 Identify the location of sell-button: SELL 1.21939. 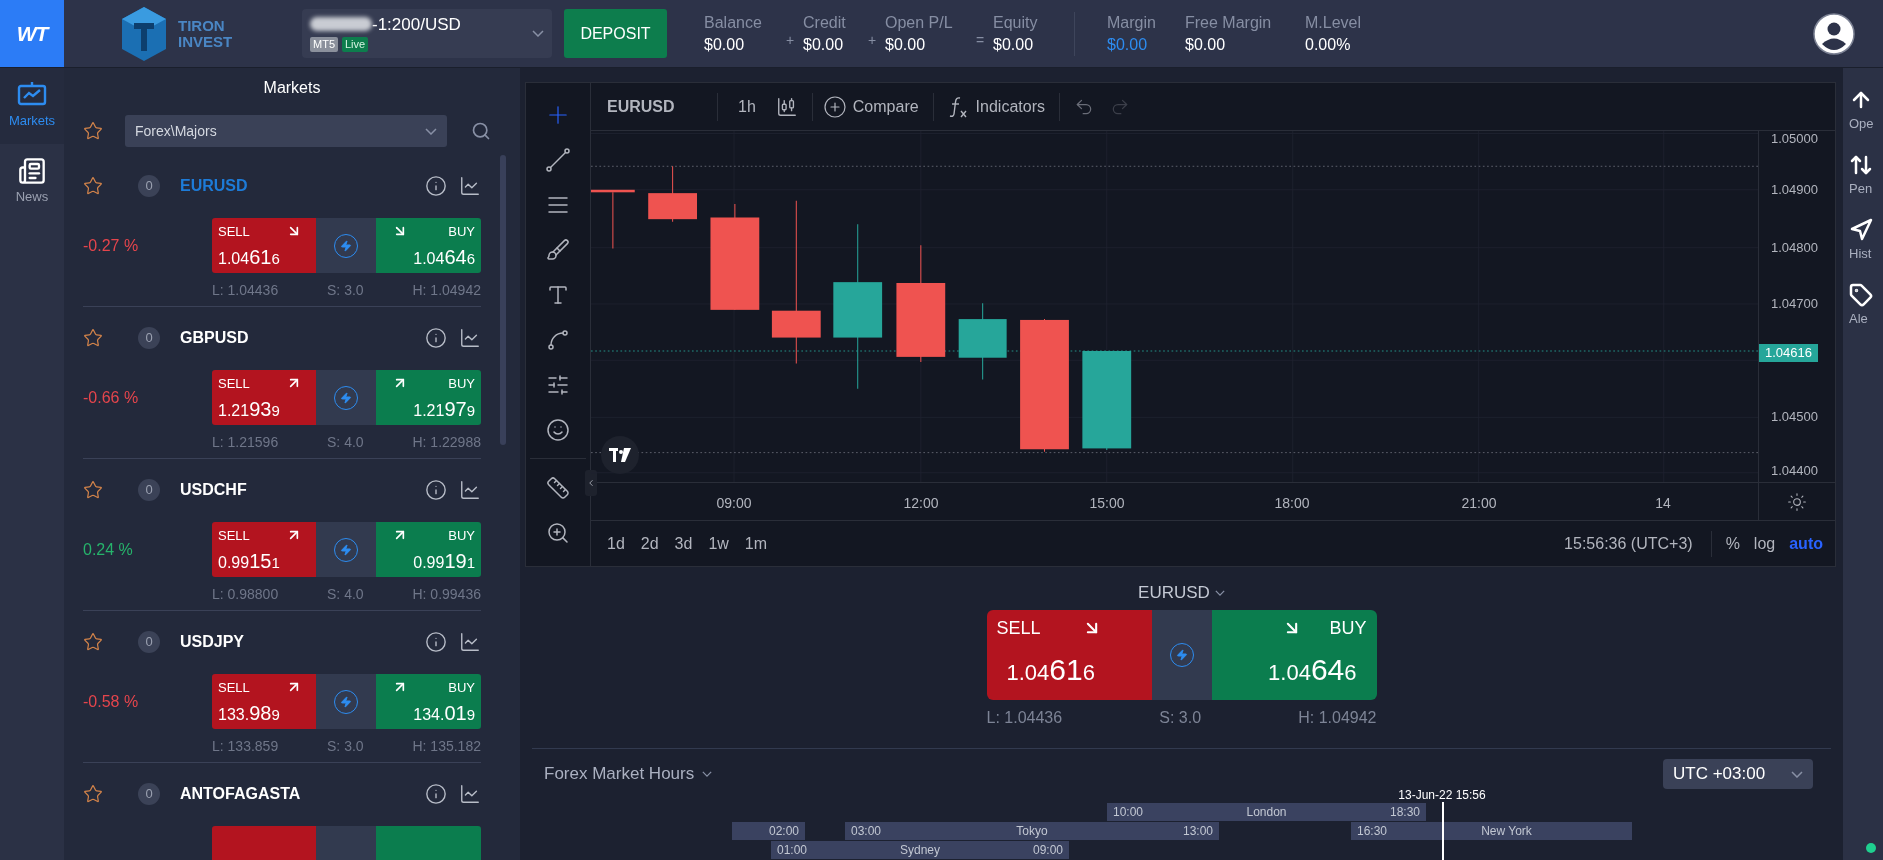
(264, 397).